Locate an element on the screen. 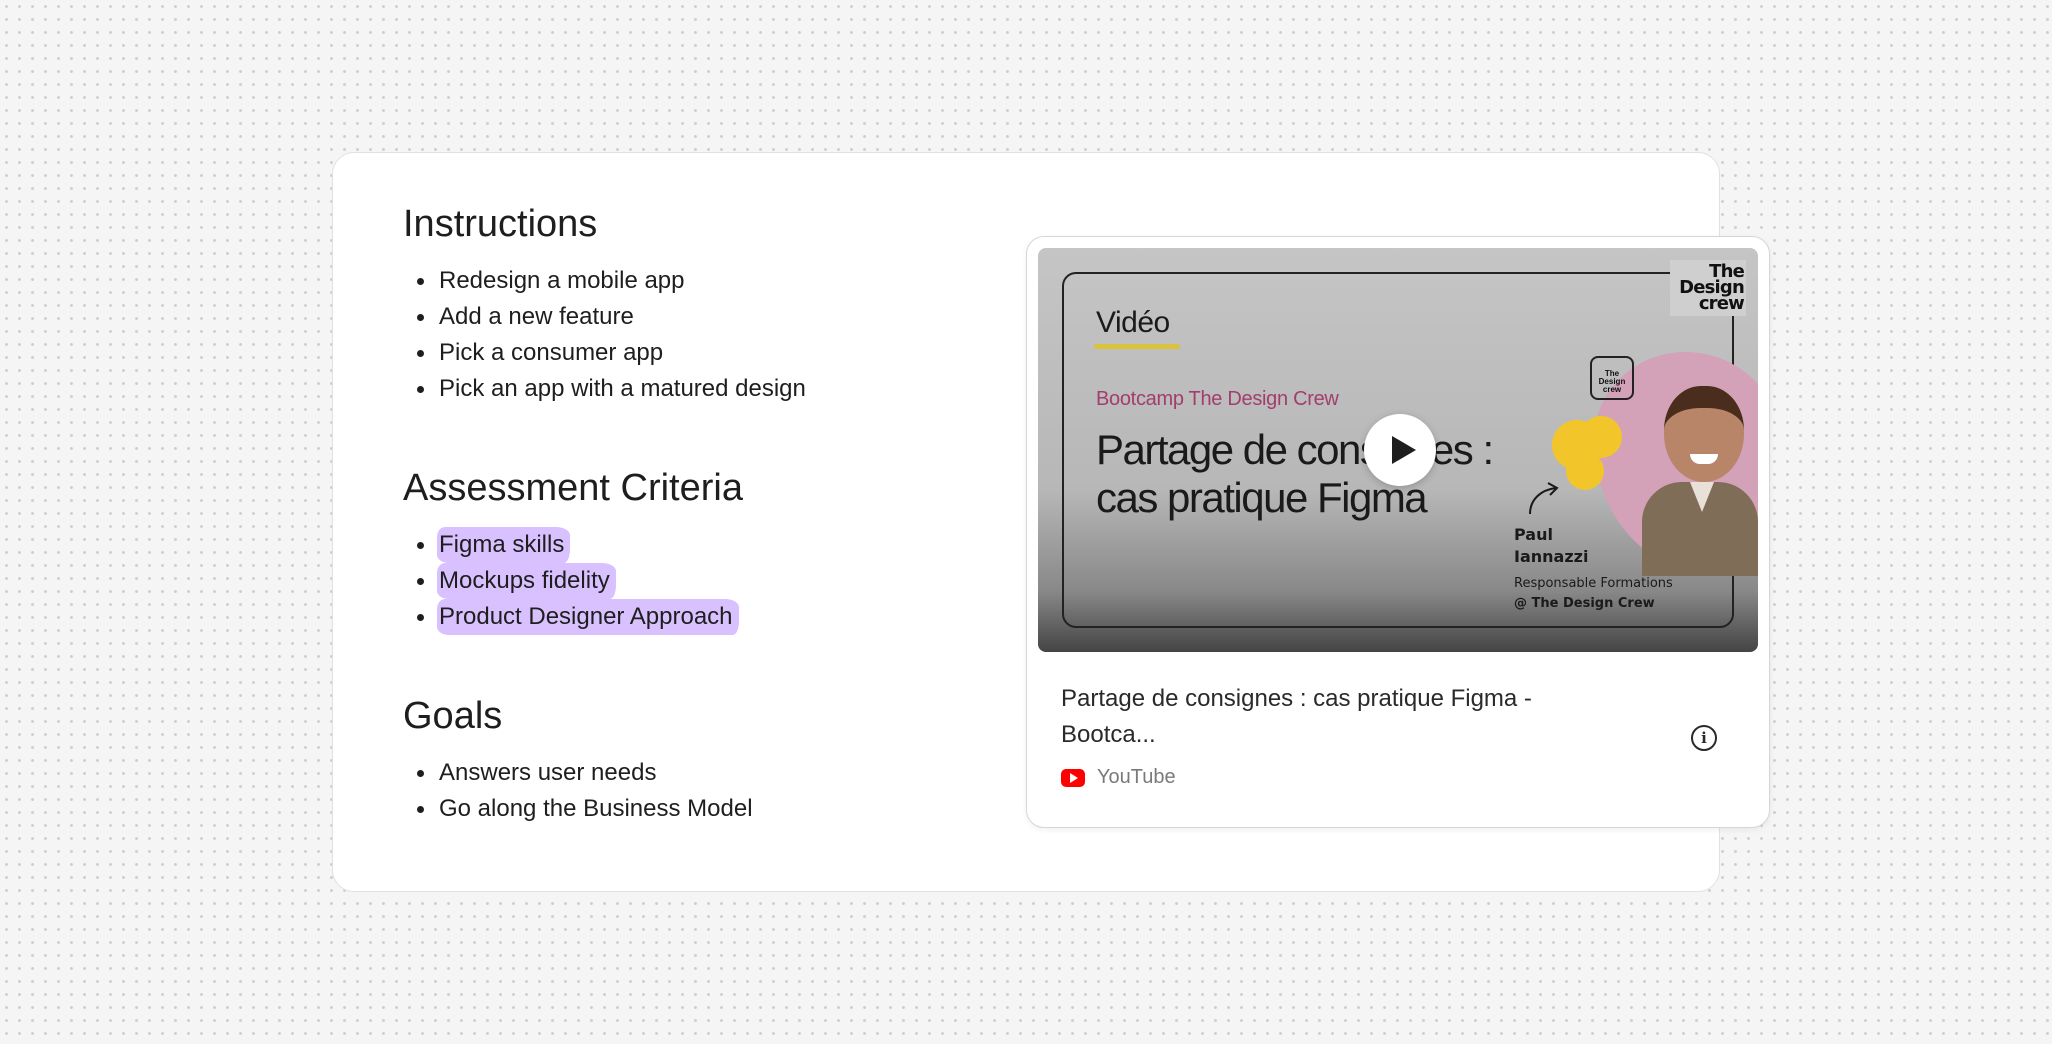  presenter-photo is located at coordinates (1698, 481).